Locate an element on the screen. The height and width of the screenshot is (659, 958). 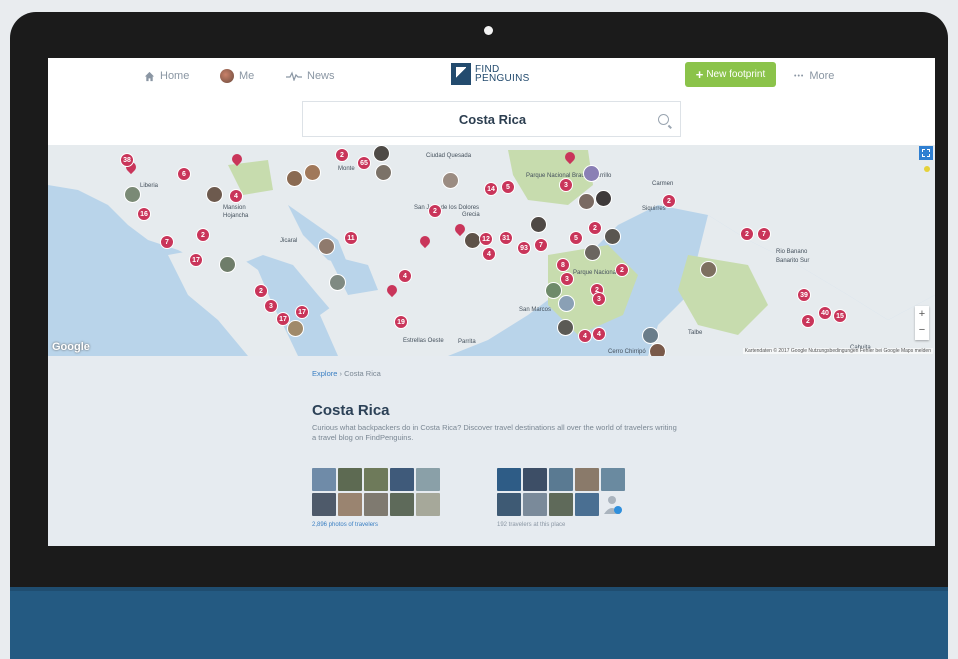
photos-count-link: 2,896 photos of travelers is located at coordinates (345, 525).